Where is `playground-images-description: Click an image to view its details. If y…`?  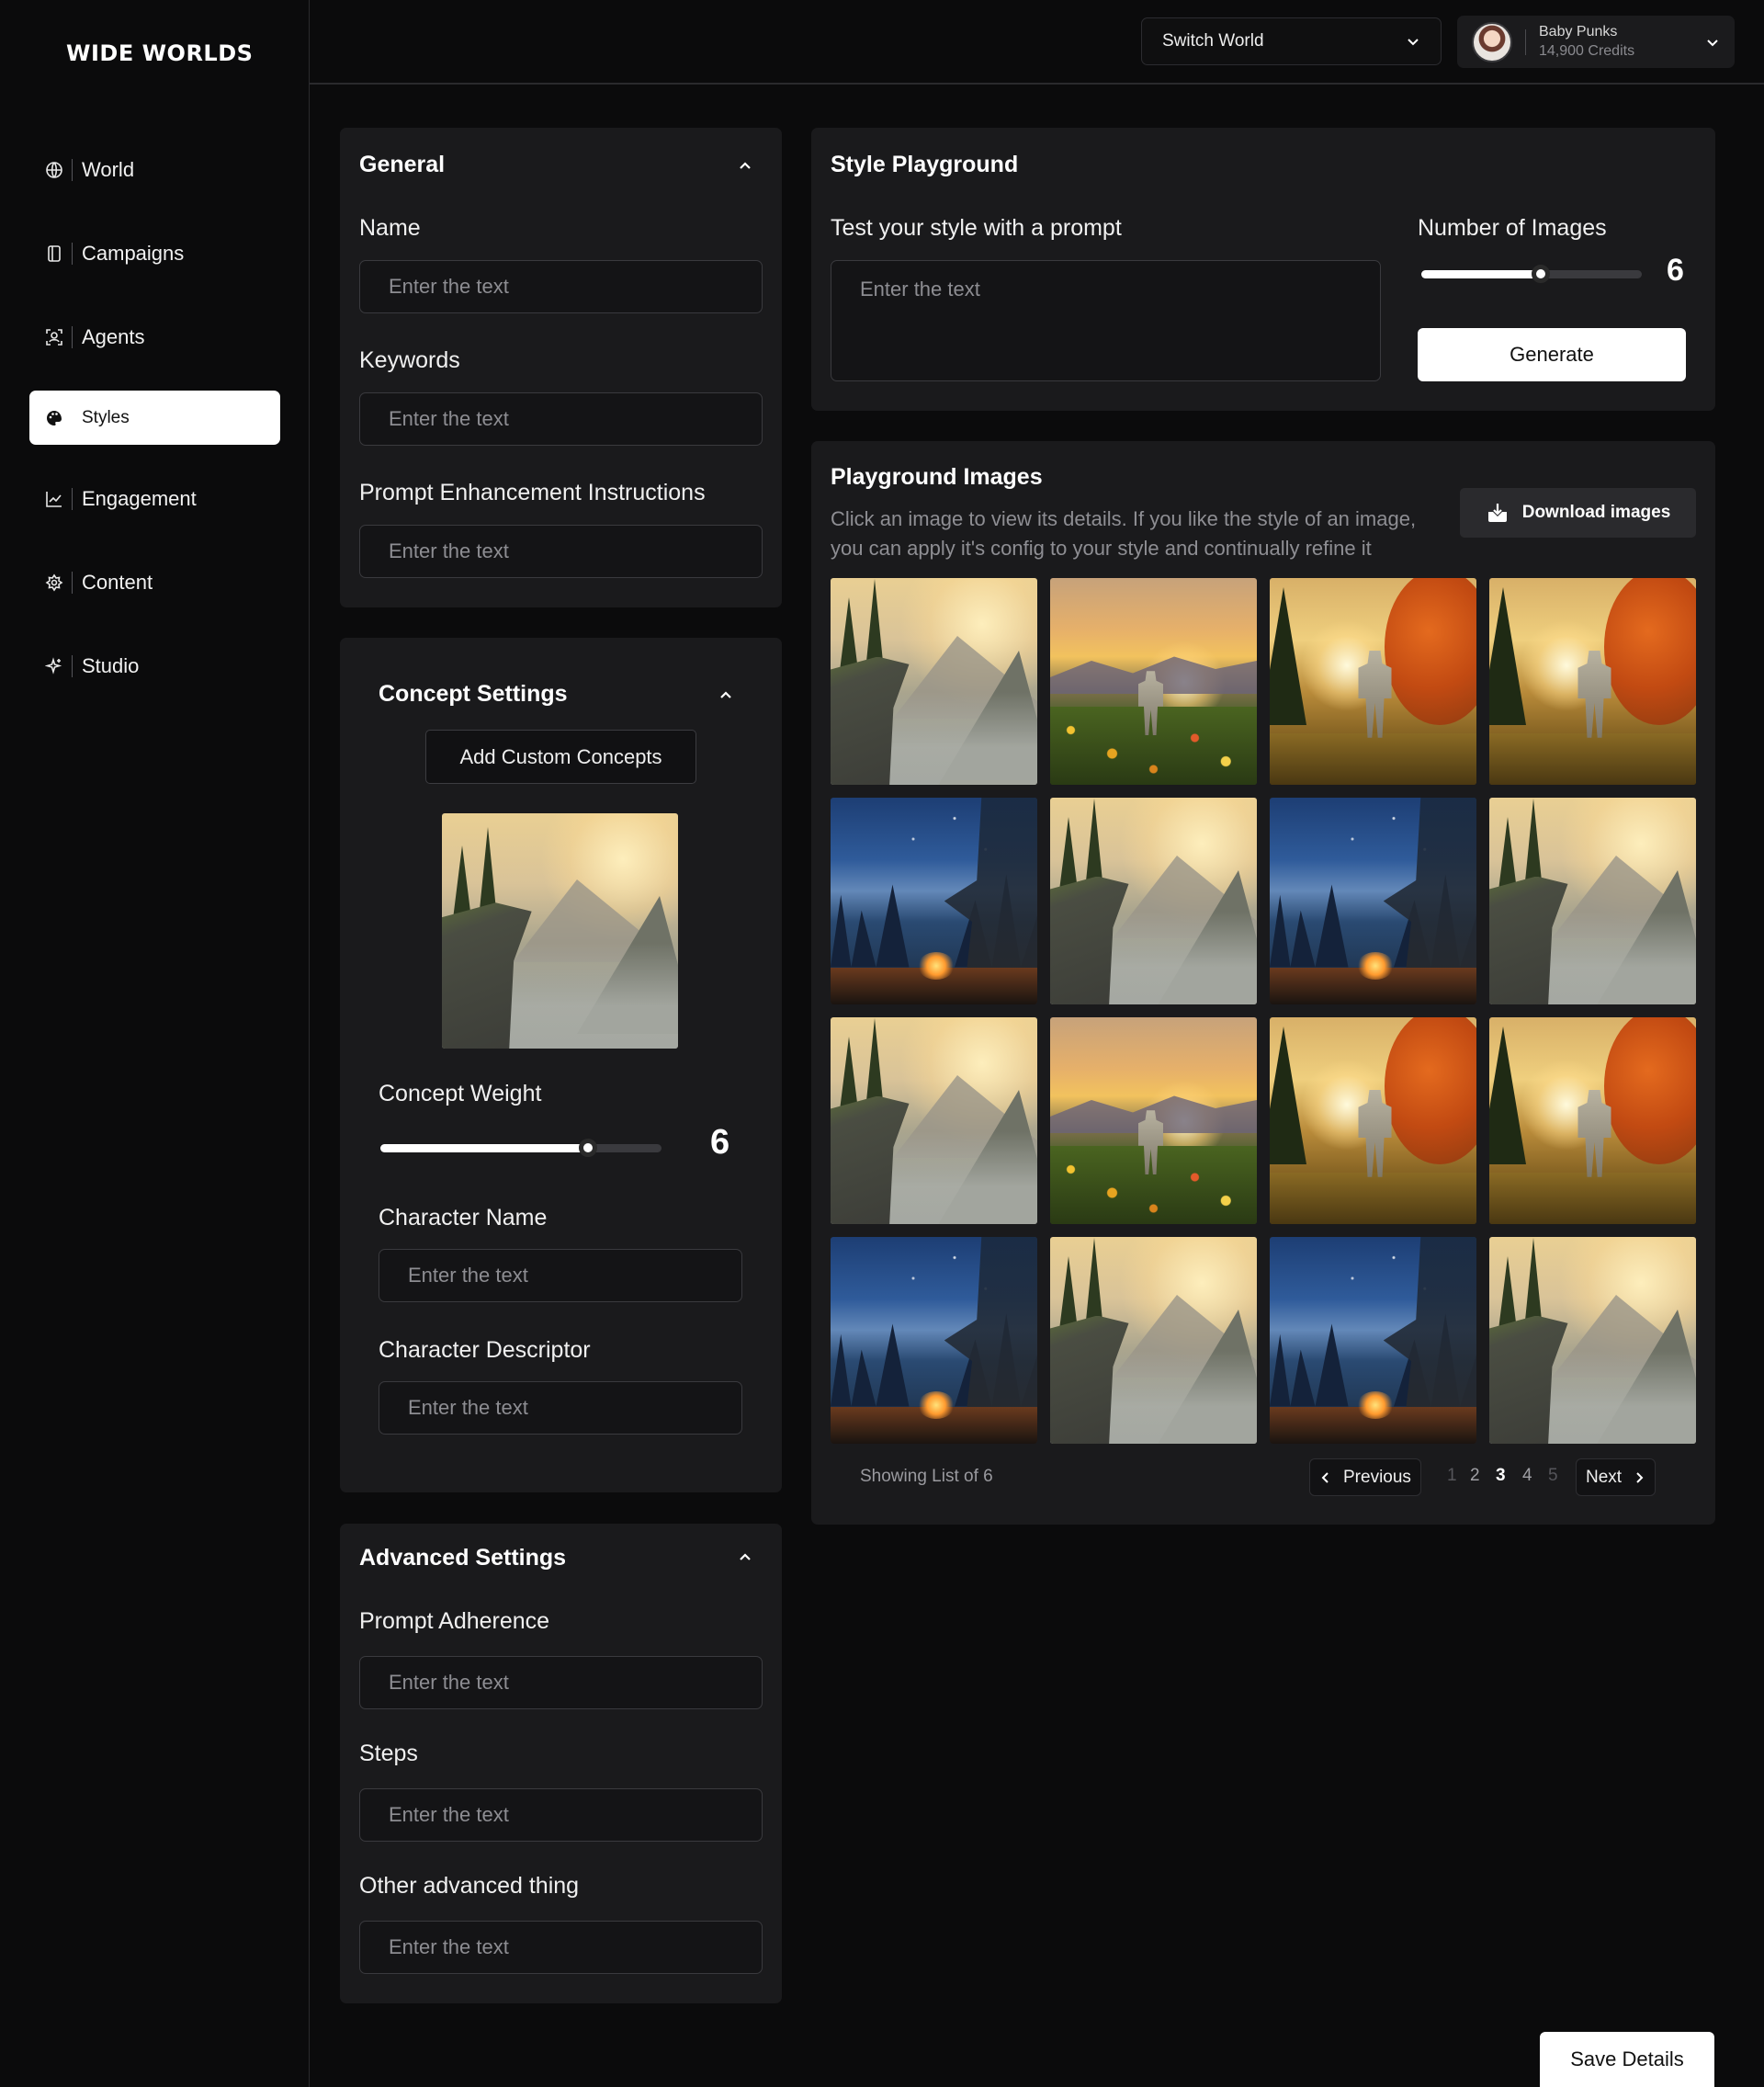
playground-images-description: Click an image to view its details. If y… is located at coordinates (1124, 533).